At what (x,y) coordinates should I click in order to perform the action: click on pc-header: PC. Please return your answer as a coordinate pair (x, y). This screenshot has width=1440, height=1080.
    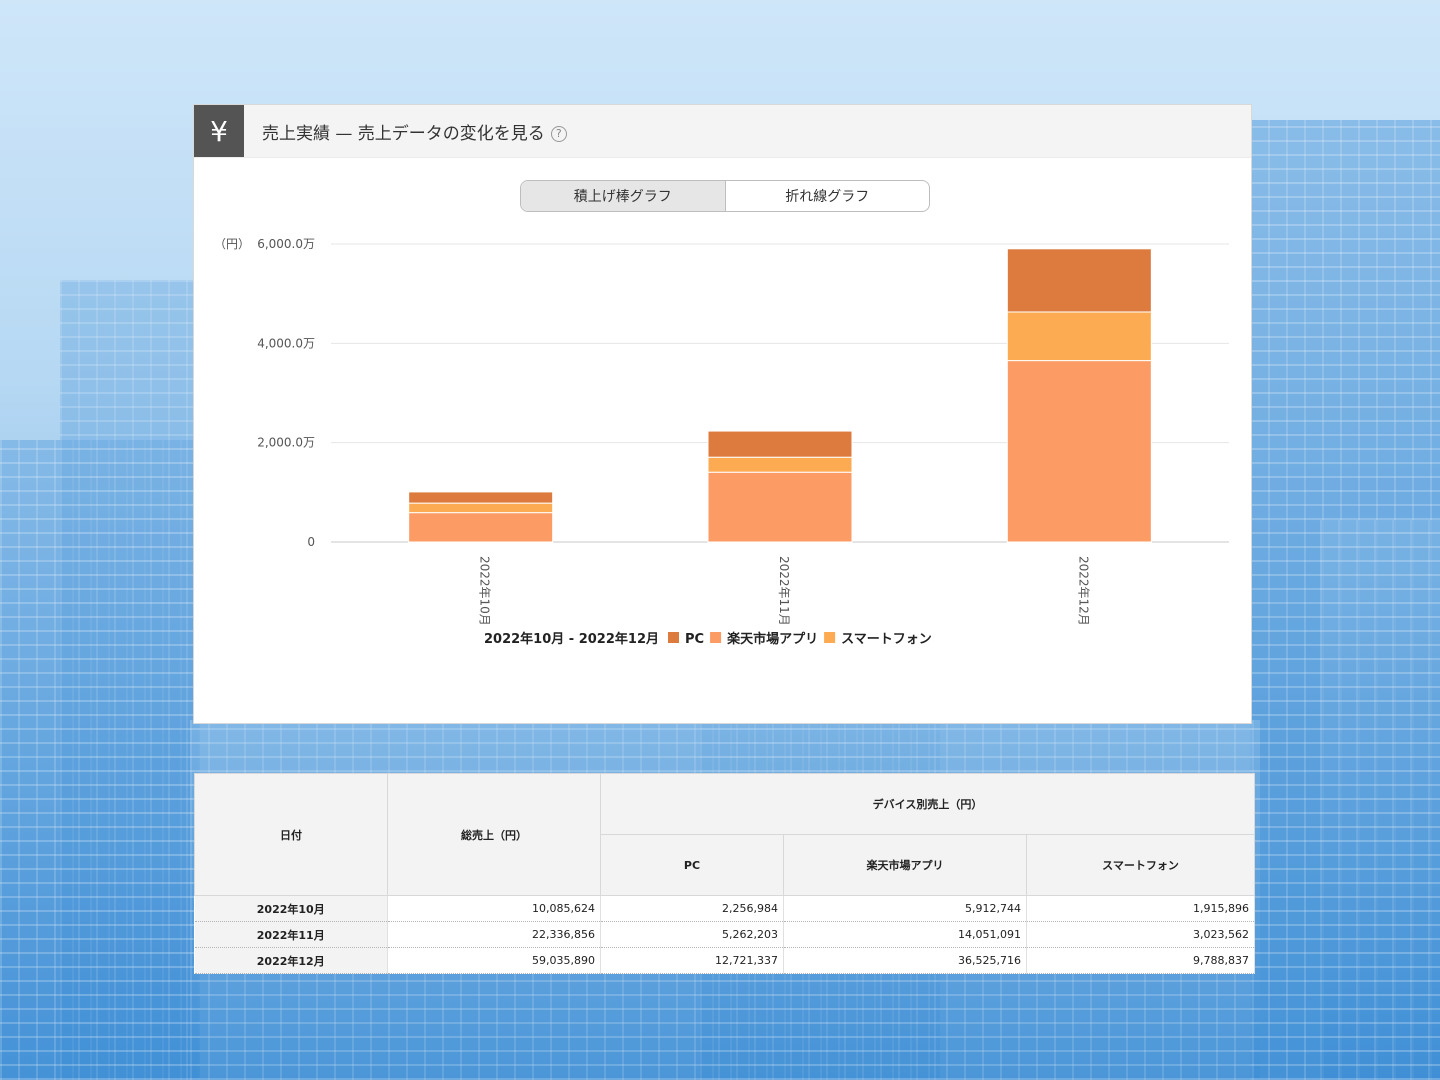
    Looking at the image, I should click on (692, 865).